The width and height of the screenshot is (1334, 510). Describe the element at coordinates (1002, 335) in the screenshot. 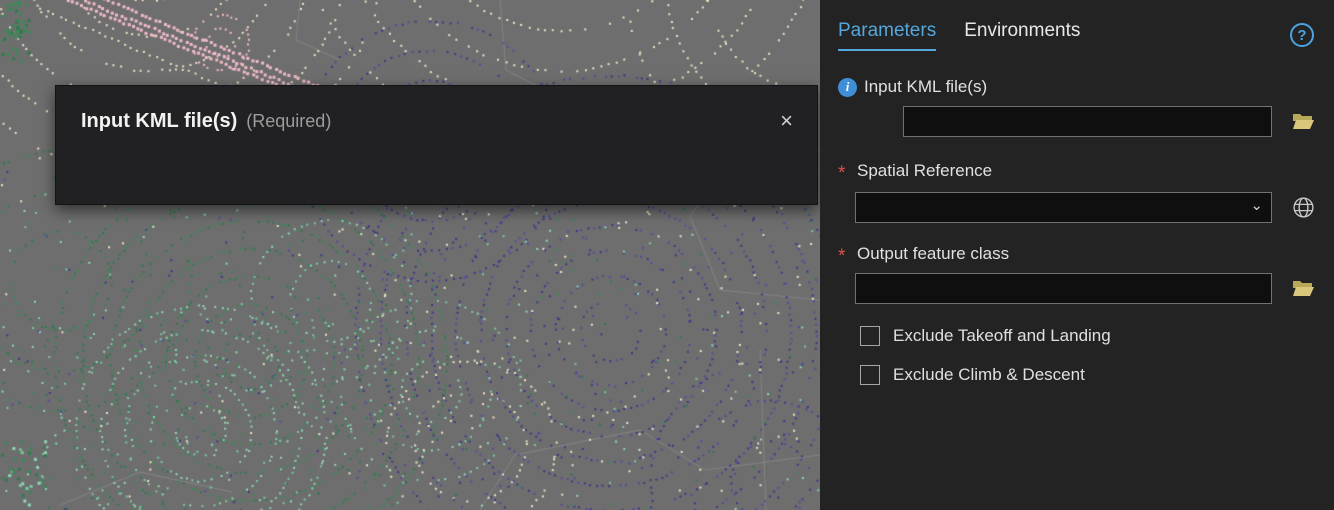

I see `exclude-takeoff-landing-label: Exclude Takeoff and Landing` at that location.